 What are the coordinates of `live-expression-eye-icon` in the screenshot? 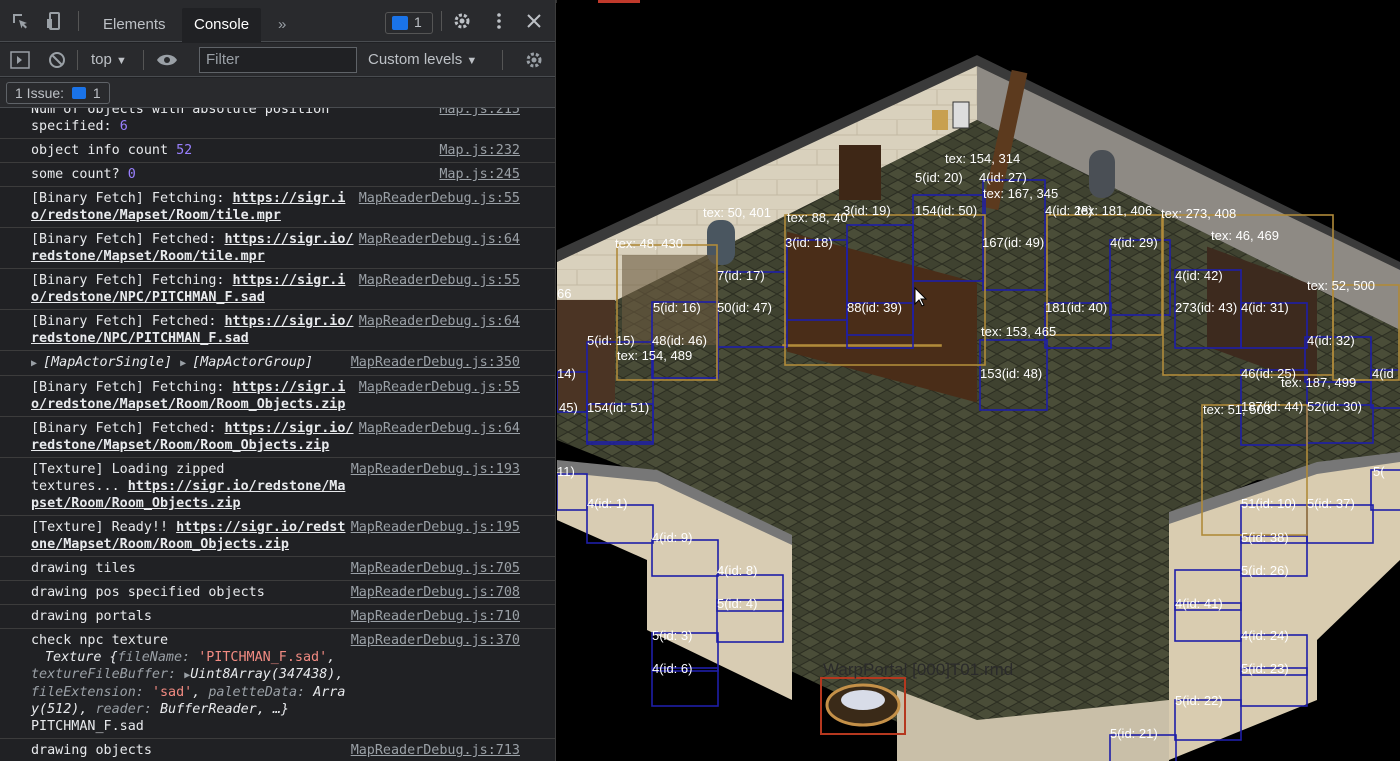 It's located at (167, 60).